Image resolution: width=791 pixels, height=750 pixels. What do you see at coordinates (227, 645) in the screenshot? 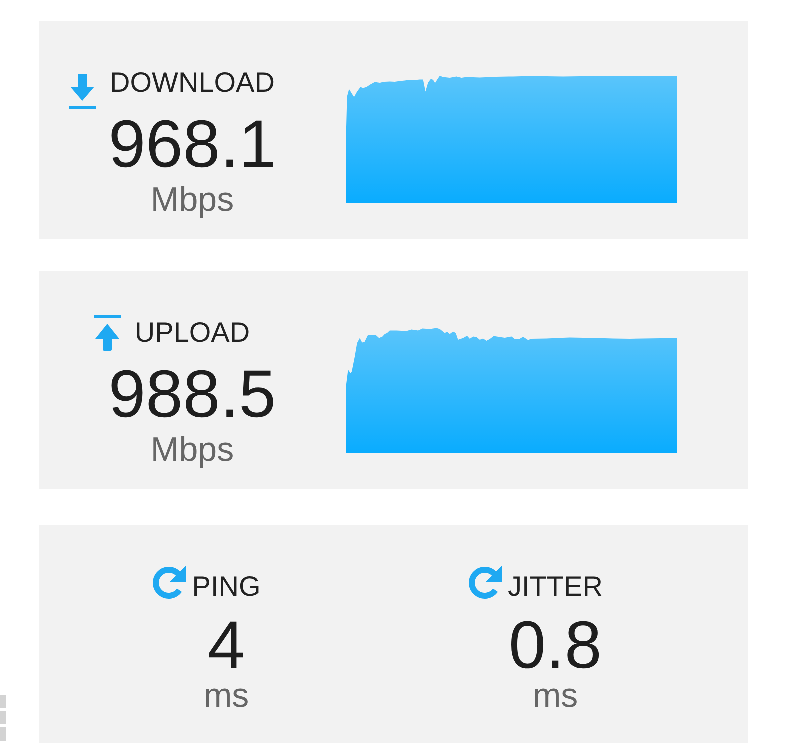
I see `latency-value: 4` at bounding box center [227, 645].